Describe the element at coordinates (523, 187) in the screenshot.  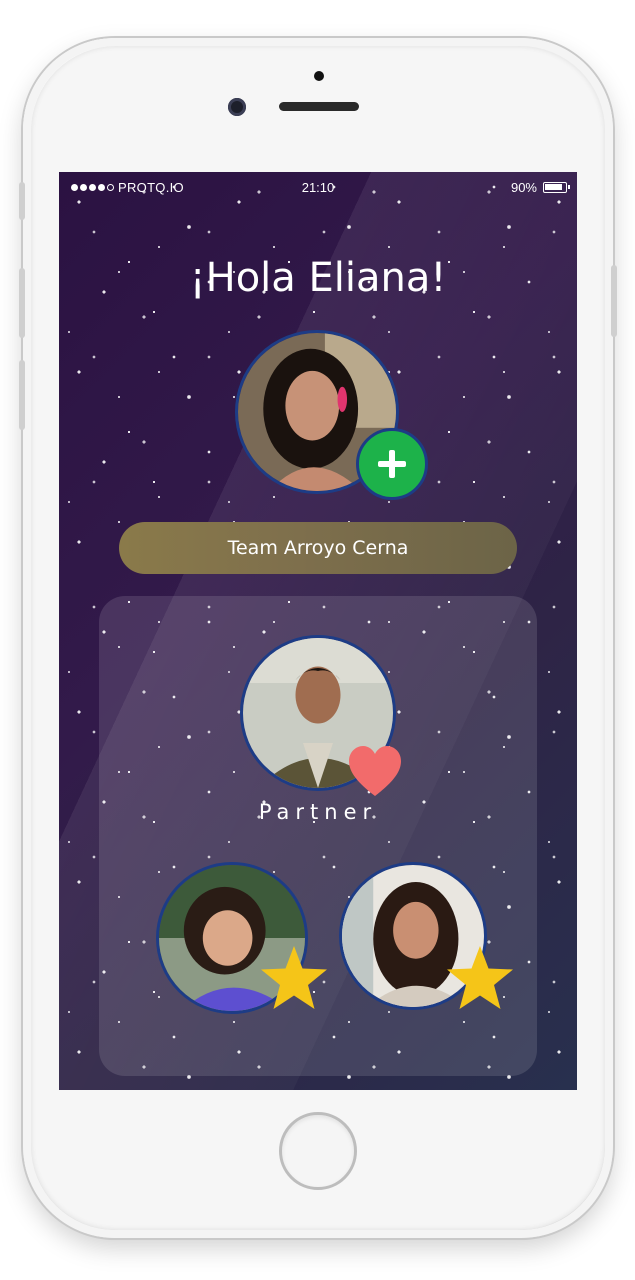
I see `battery-percent: 90%` at that location.